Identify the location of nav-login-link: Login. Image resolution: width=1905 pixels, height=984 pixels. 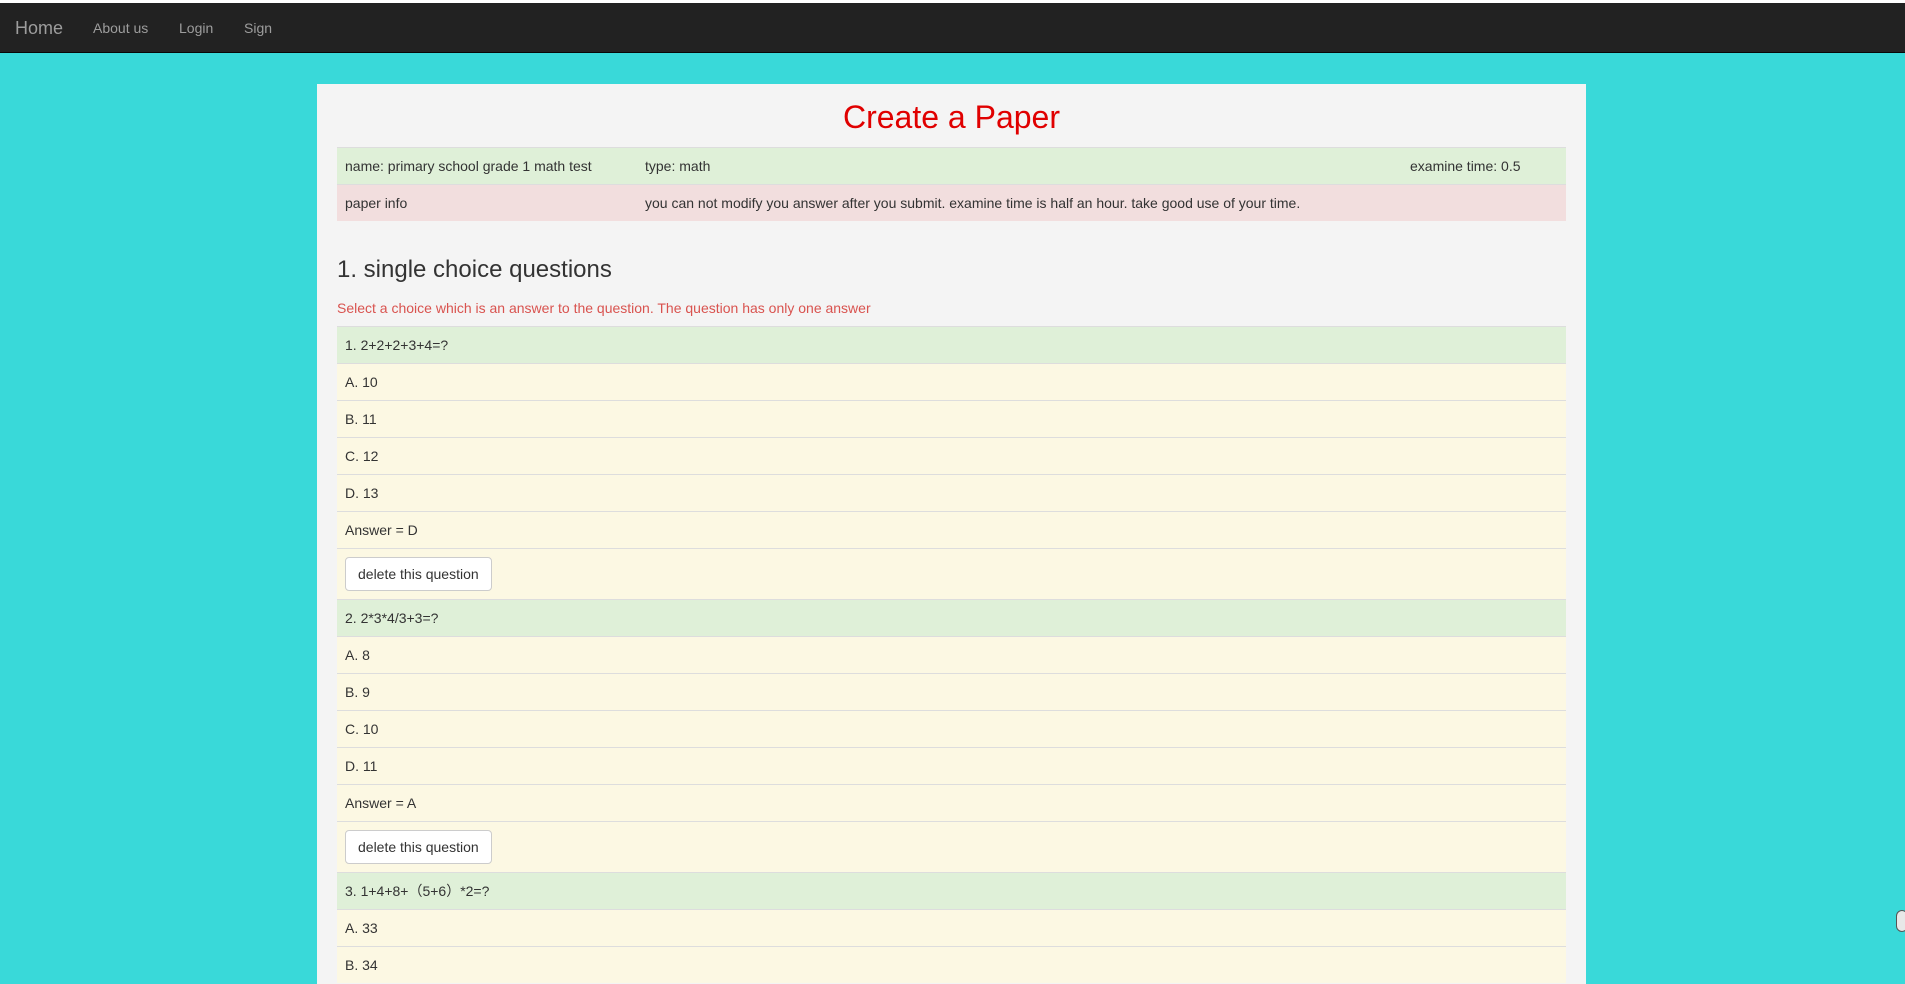
(196, 28).